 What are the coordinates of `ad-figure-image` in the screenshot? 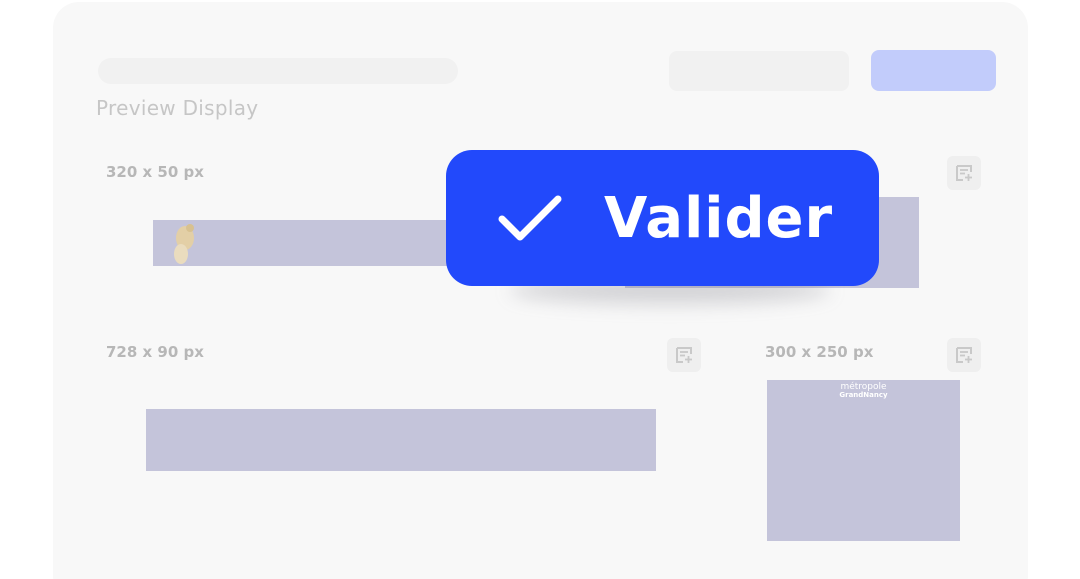 It's located at (184, 244).